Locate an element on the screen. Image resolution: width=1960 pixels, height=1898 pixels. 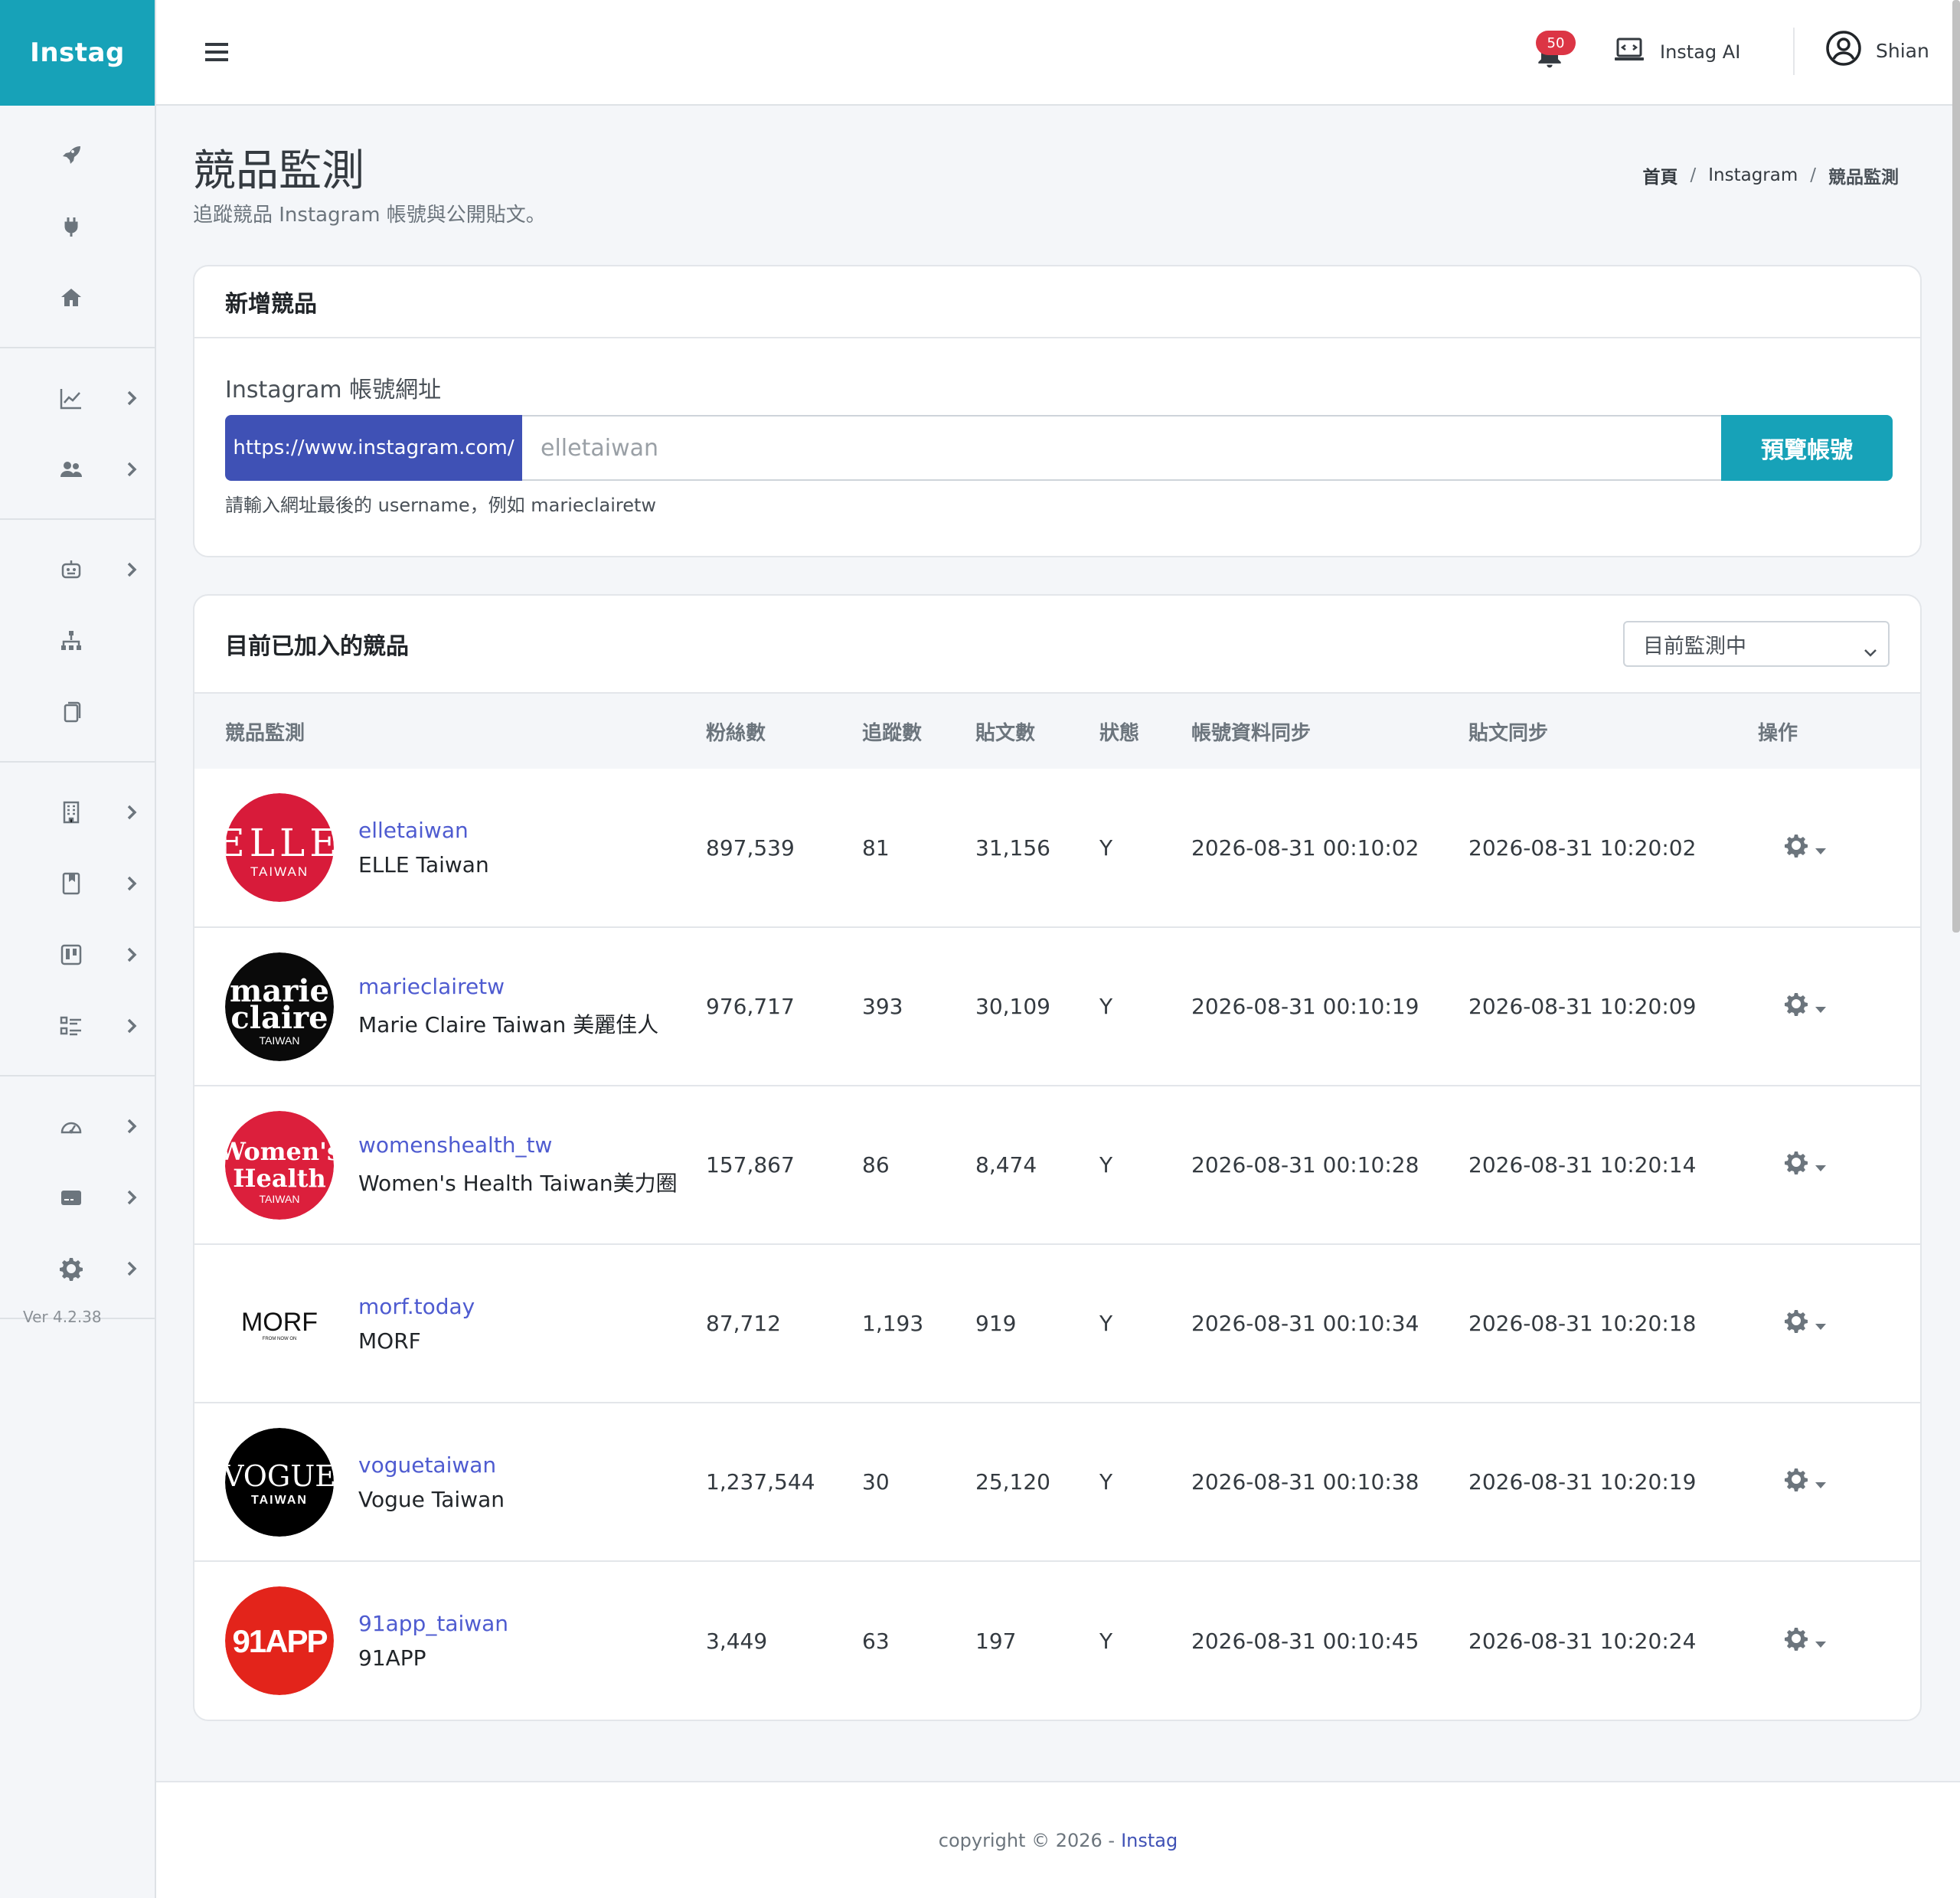
competitor-handle-link: marieclairetw is located at coordinates (508, 986).